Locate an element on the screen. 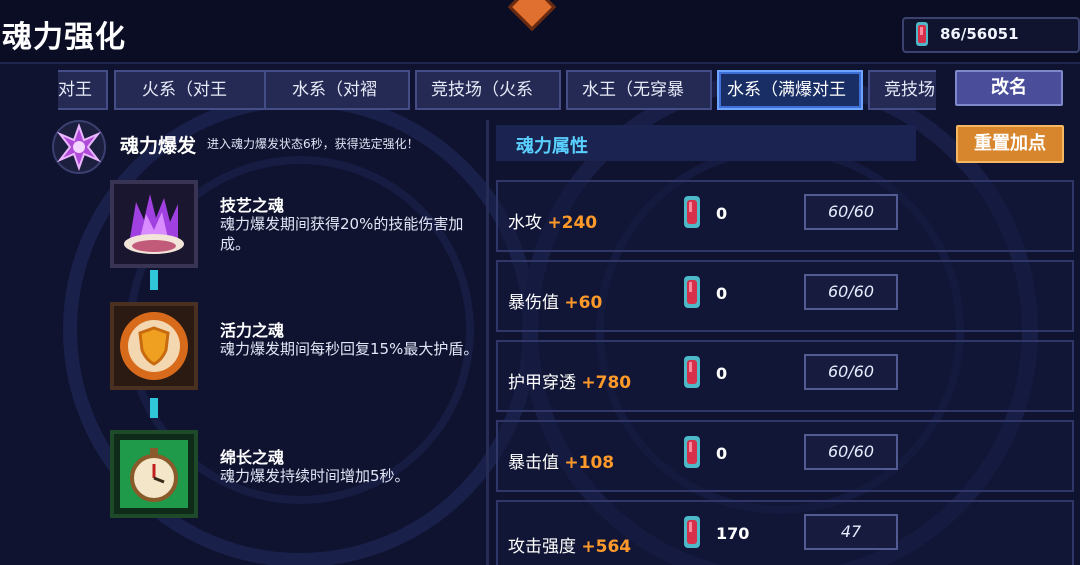 This screenshot has width=1080, height=565. currency-amount: 86/56051 is located at coordinates (979, 34).